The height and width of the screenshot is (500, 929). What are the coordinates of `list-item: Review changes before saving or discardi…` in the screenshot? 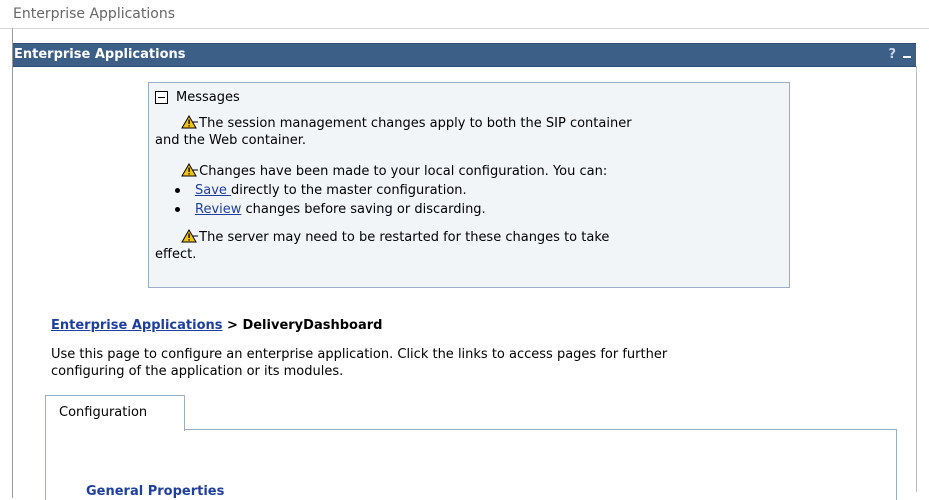 It's located at (328, 209).